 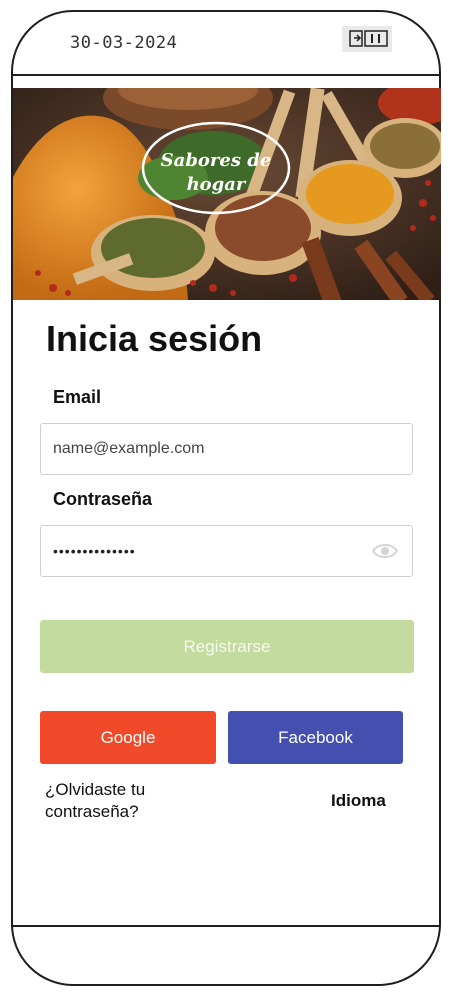 What do you see at coordinates (77, 397) in the screenshot?
I see `email-label: Email` at bounding box center [77, 397].